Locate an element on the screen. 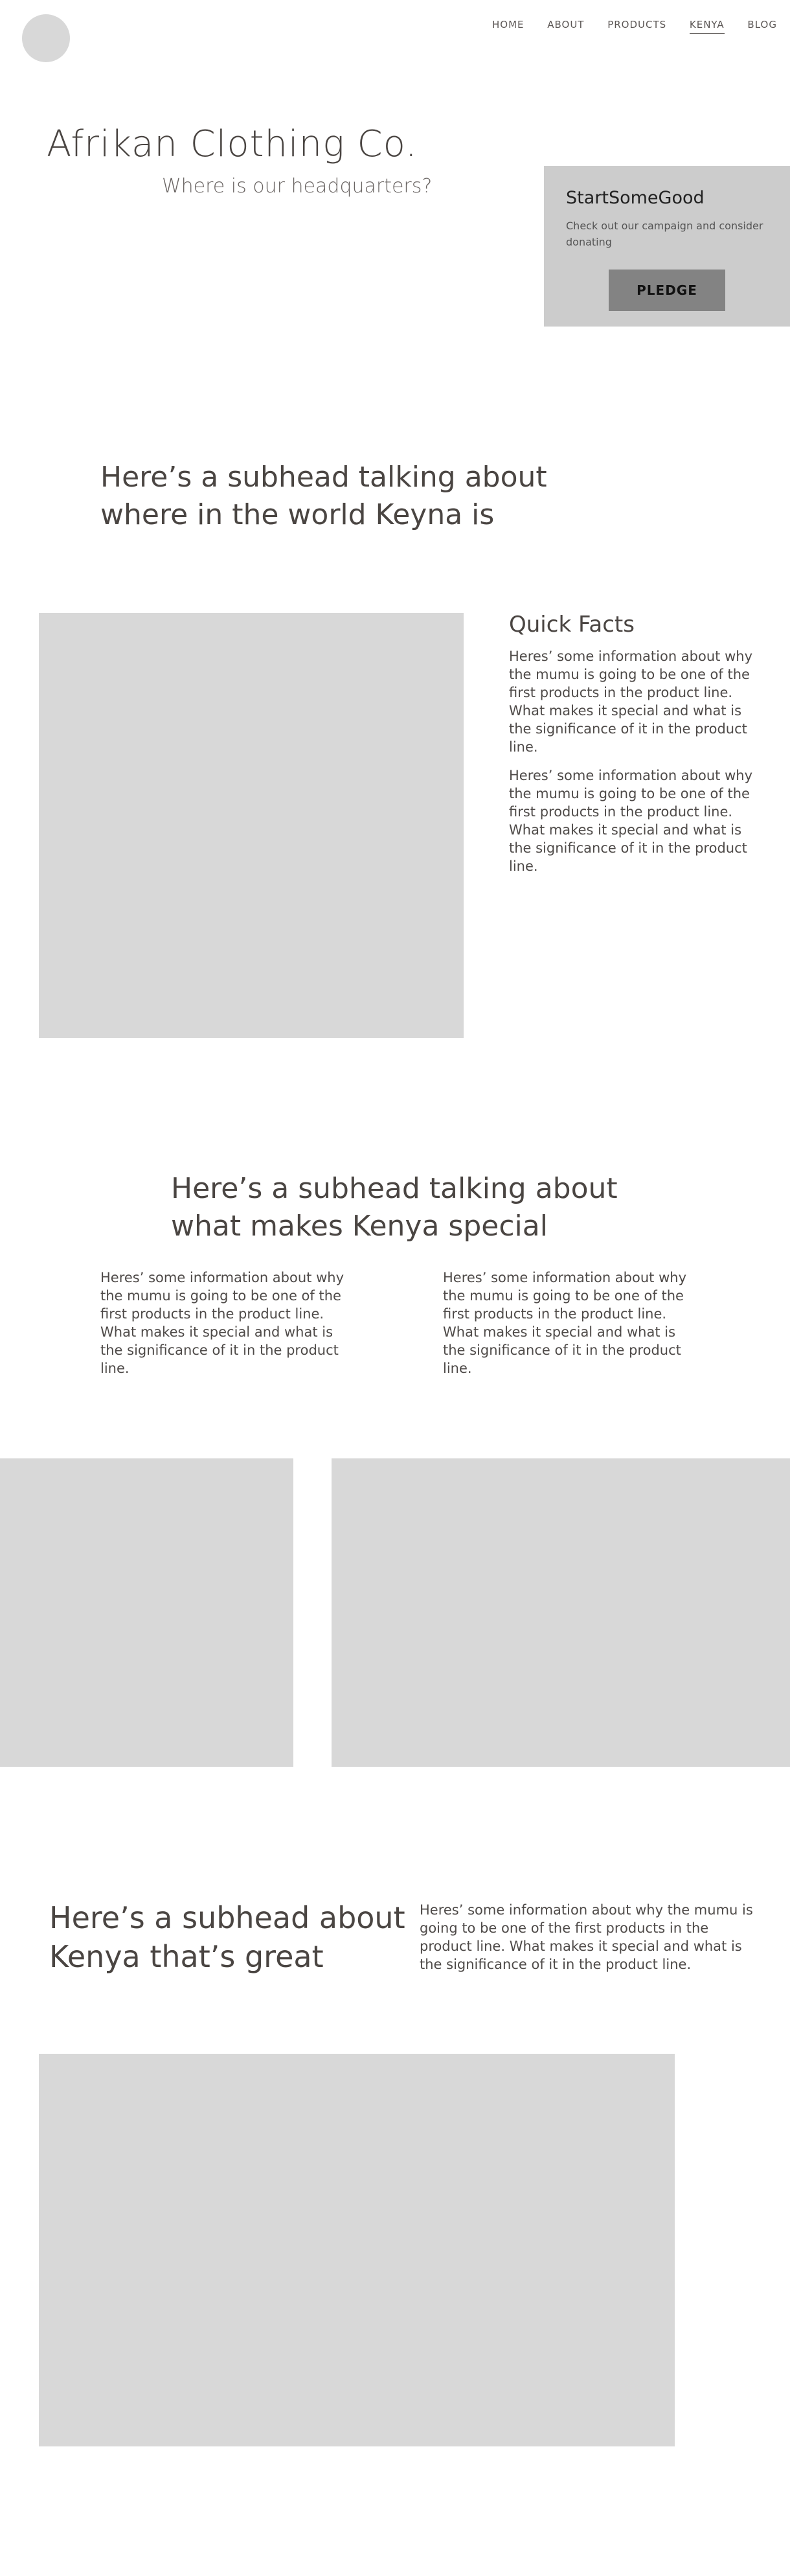 This screenshot has width=790, height=2576. image-placeholder-map is located at coordinates (252, 825).